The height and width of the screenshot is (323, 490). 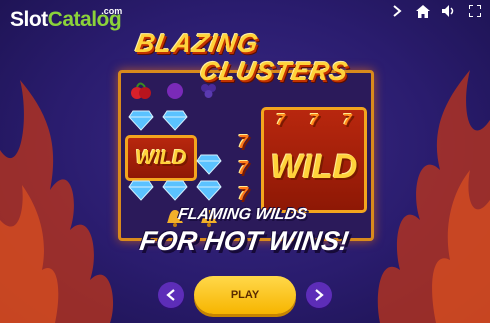 What do you see at coordinates (112, 11) in the screenshot?
I see `watermark-com: .com` at bounding box center [112, 11].